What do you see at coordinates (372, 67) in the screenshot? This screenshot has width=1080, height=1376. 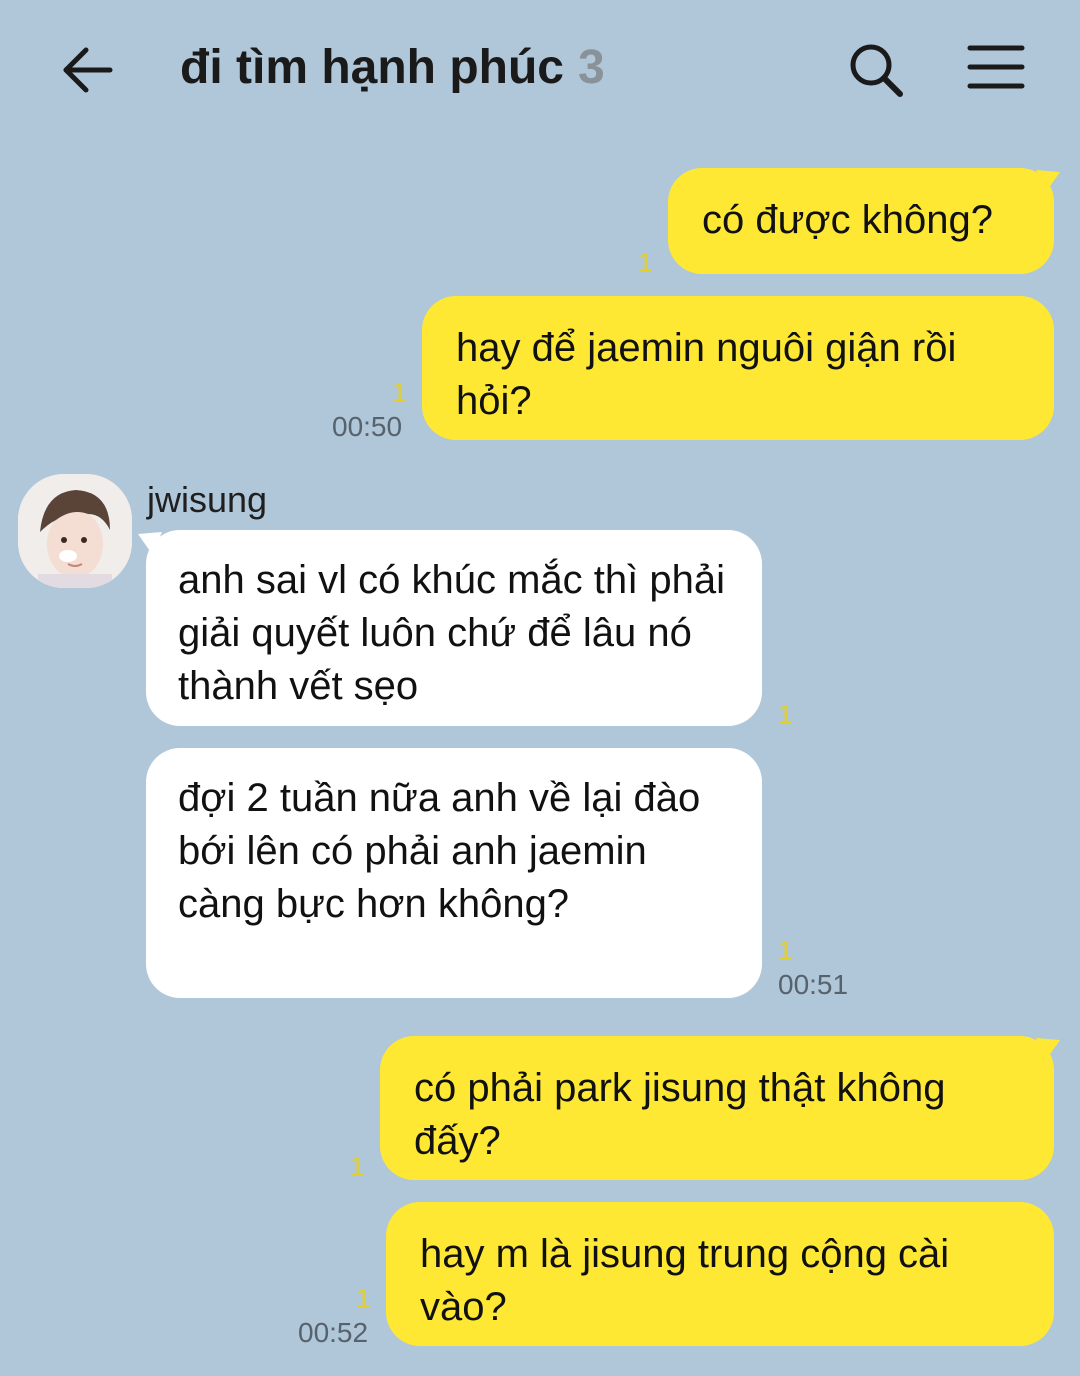 I see `chat-title-text: đi tìm hạnh phúc` at bounding box center [372, 67].